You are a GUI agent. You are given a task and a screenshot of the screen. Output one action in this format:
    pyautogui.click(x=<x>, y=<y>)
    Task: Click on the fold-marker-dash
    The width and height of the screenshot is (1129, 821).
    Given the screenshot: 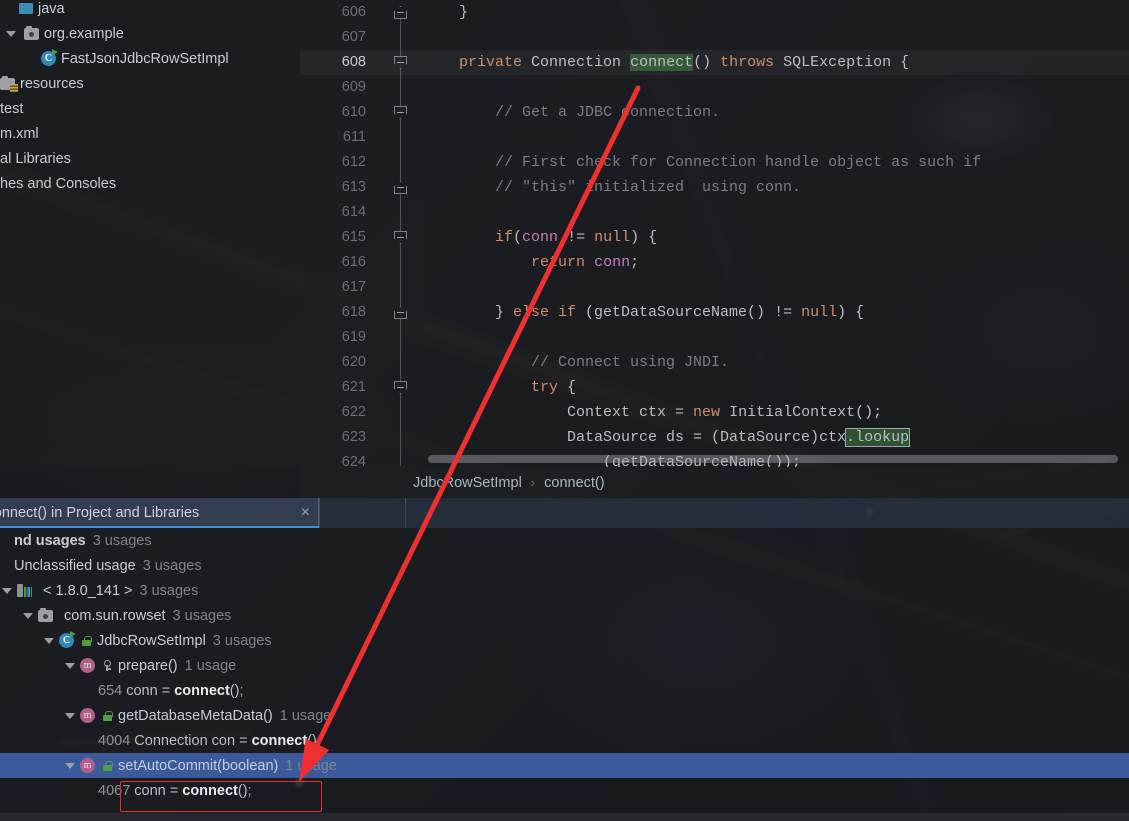 What is the action you would take?
    pyautogui.click(x=400, y=12)
    